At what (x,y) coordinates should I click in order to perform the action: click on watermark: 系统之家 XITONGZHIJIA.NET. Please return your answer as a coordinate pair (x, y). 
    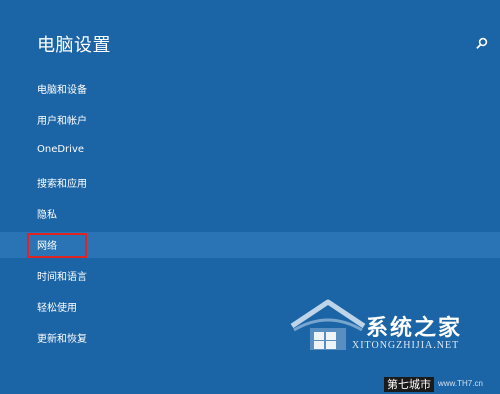
    Looking at the image, I should click on (386, 326).